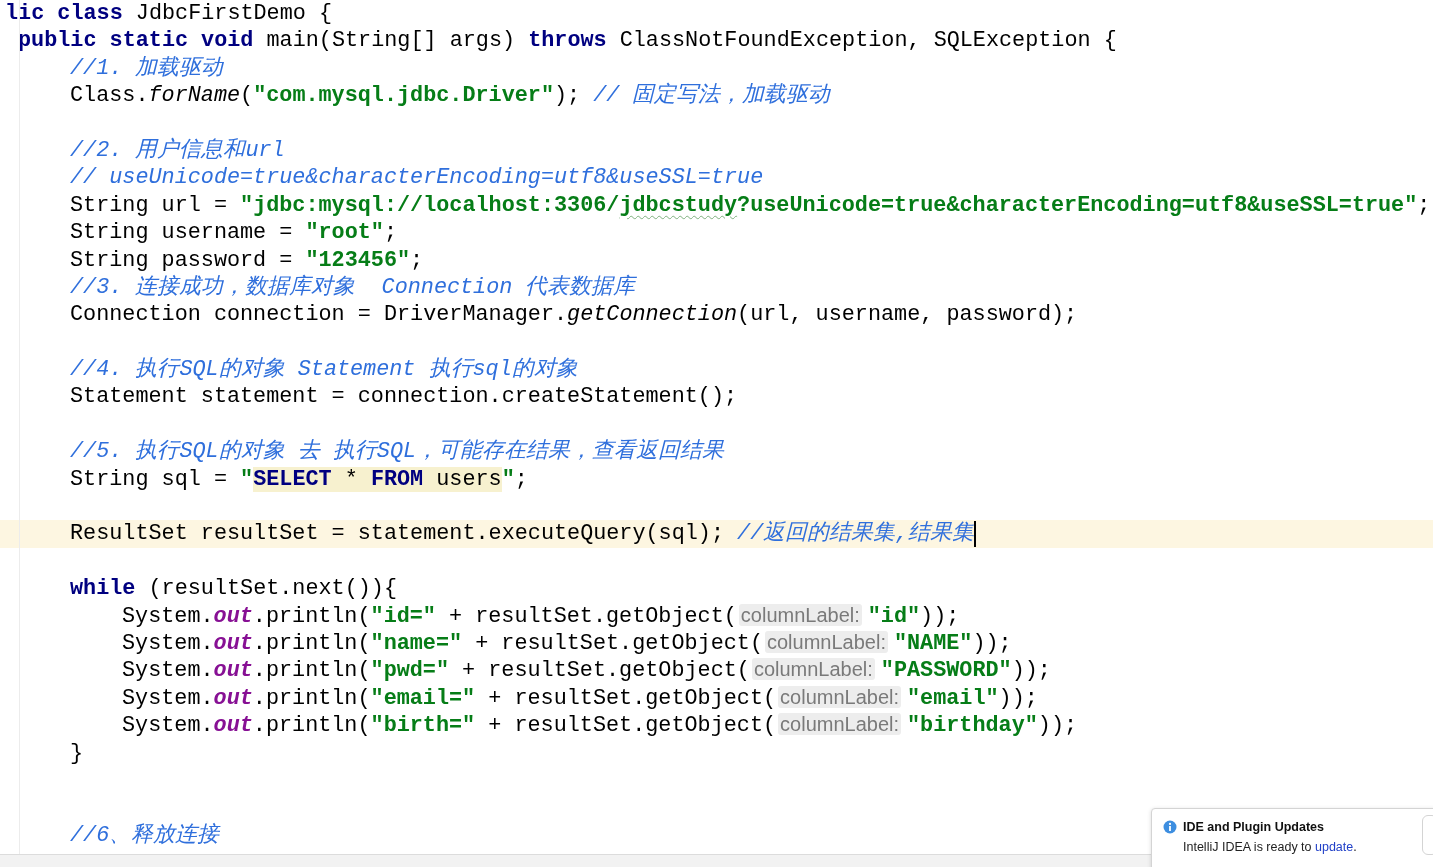 The width and height of the screenshot is (1433, 867). What do you see at coordinates (1253, 827) in the screenshot?
I see `notification-title: IDE and Plugin Updates` at bounding box center [1253, 827].